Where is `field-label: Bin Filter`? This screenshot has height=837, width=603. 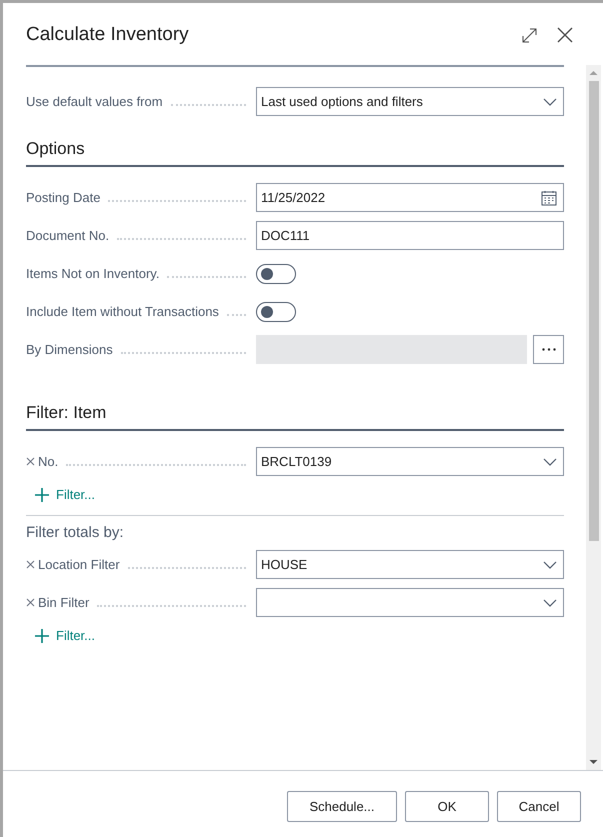
field-label: Bin Filter is located at coordinates (64, 603).